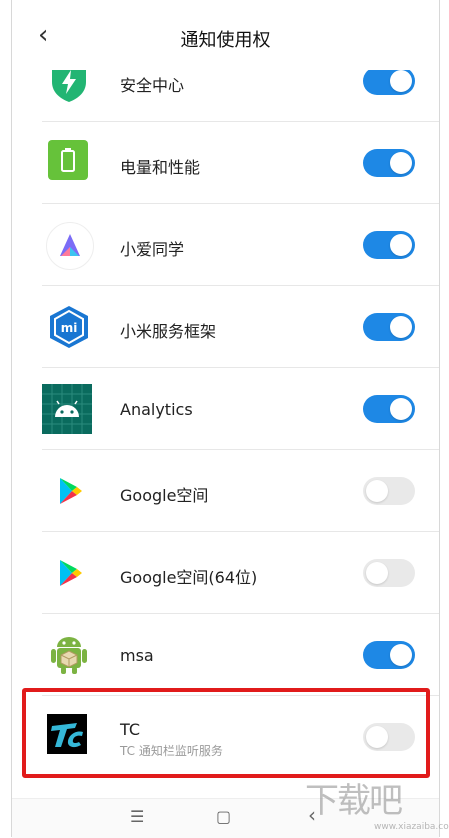 The width and height of the screenshot is (449, 838). What do you see at coordinates (137, 816) in the screenshot?
I see `menu-icon: ☰` at bounding box center [137, 816].